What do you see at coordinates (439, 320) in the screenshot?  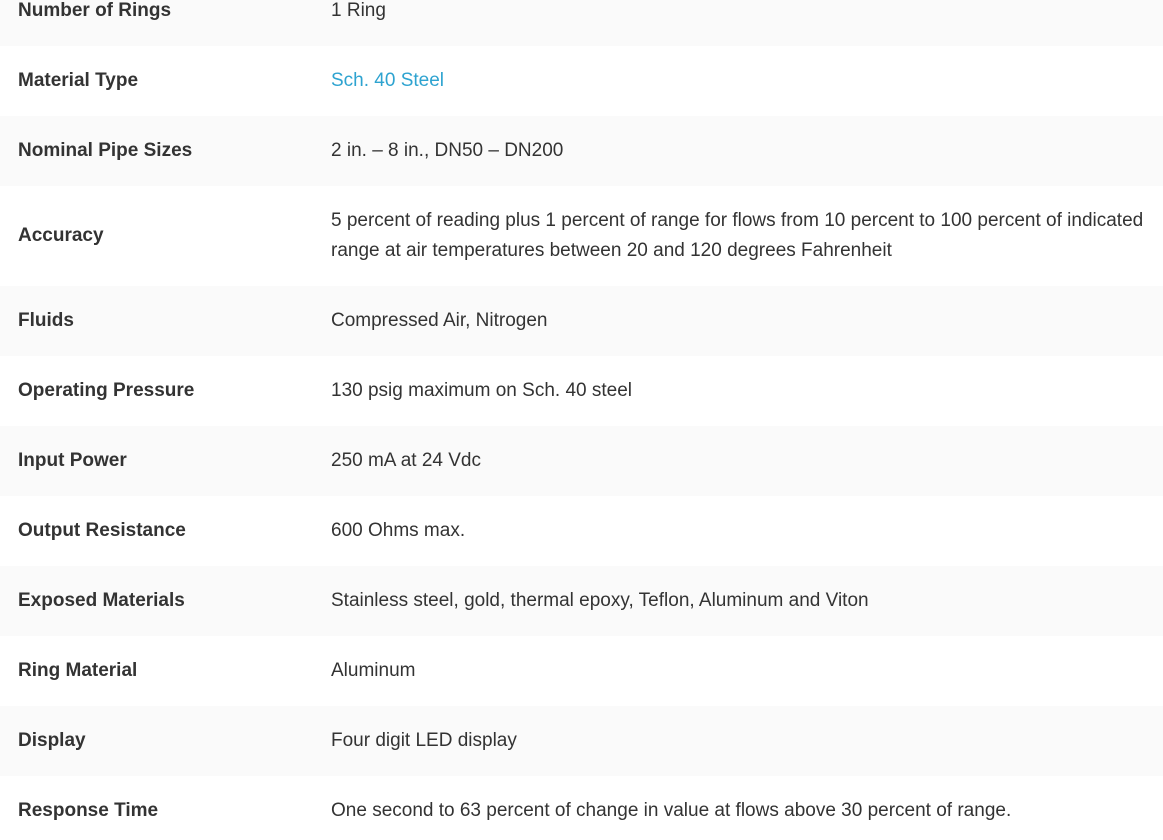 I see `spec-value: Compressed Air, Nitrogen` at bounding box center [439, 320].